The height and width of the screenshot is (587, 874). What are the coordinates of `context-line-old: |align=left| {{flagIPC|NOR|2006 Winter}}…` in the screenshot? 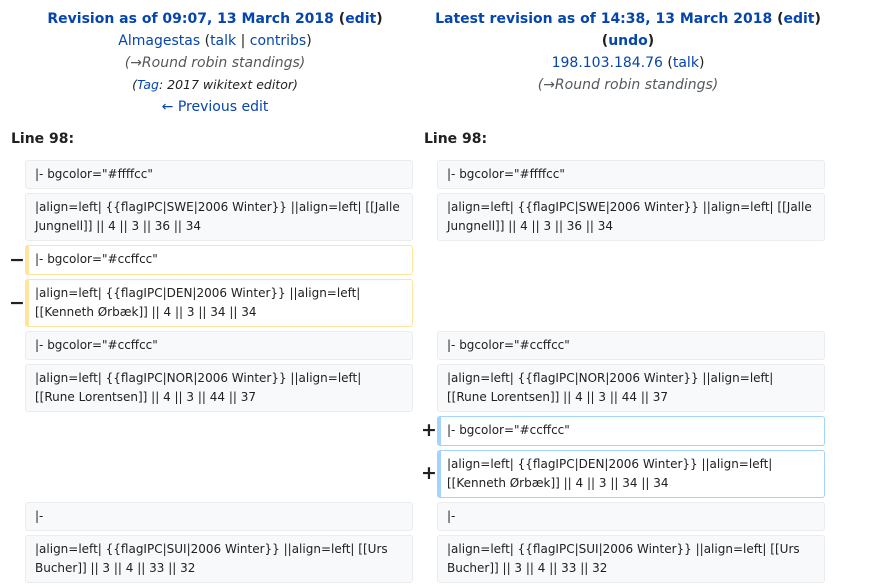 It's located at (219, 388).